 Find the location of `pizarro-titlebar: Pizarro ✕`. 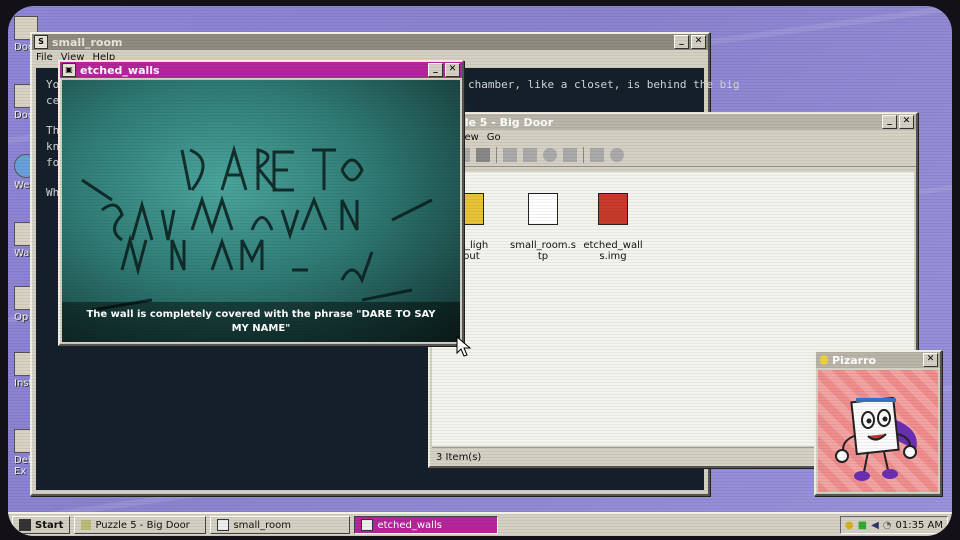

pizarro-titlebar: Pizarro ✕ is located at coordinates (878, 360).